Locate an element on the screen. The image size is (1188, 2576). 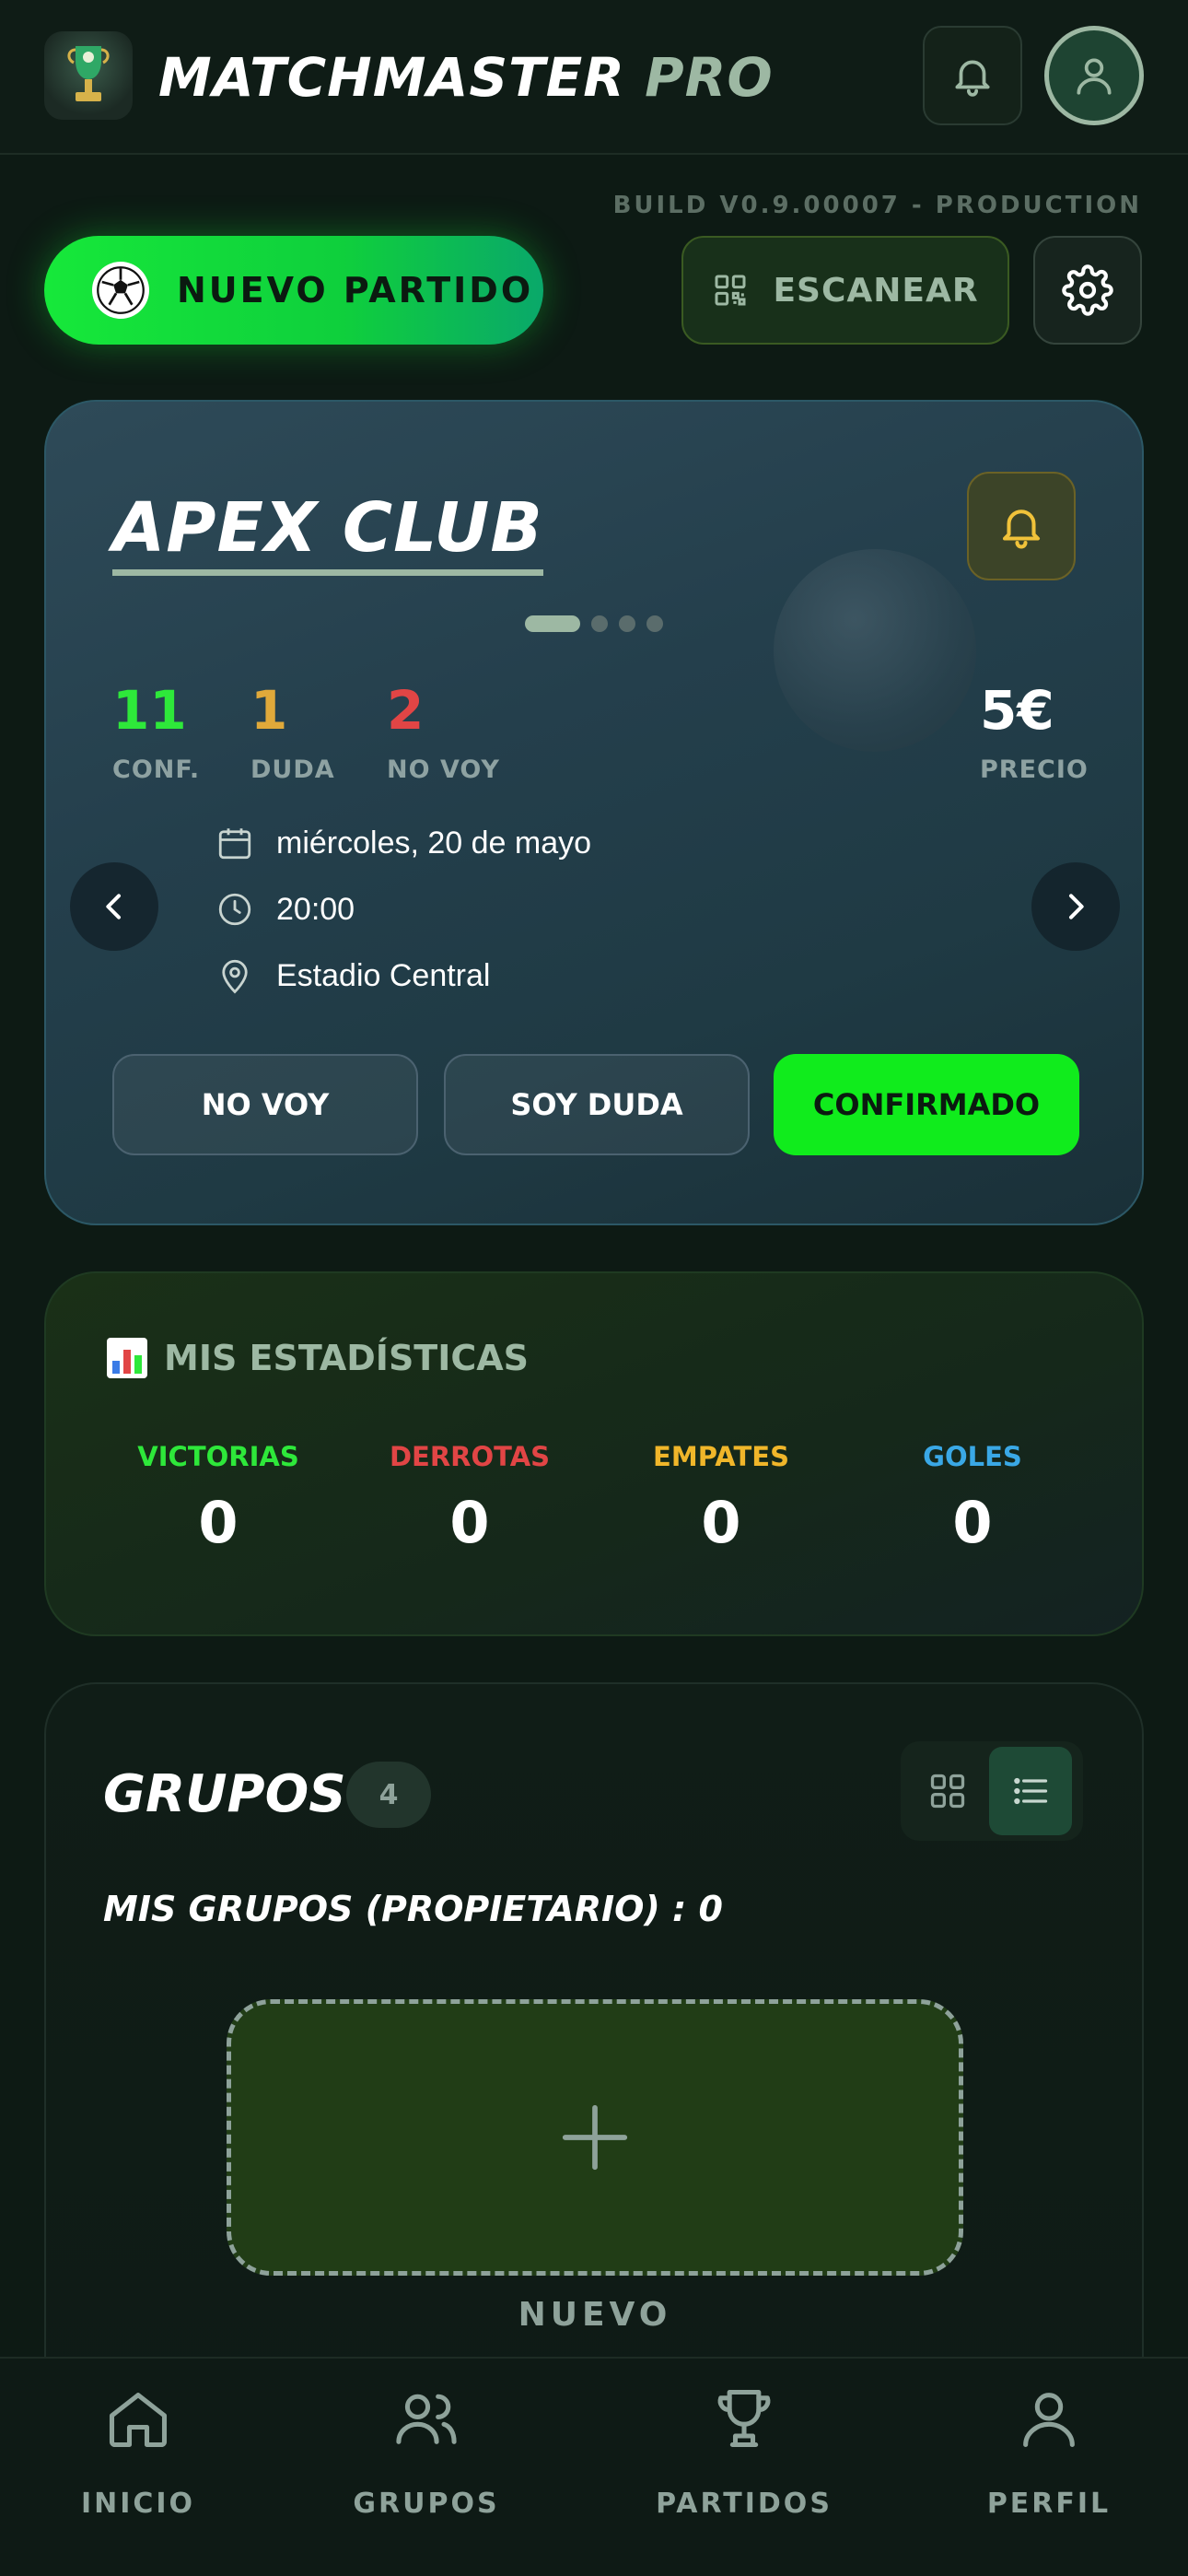
carousel-indicator is located at coordinates (599, 623).